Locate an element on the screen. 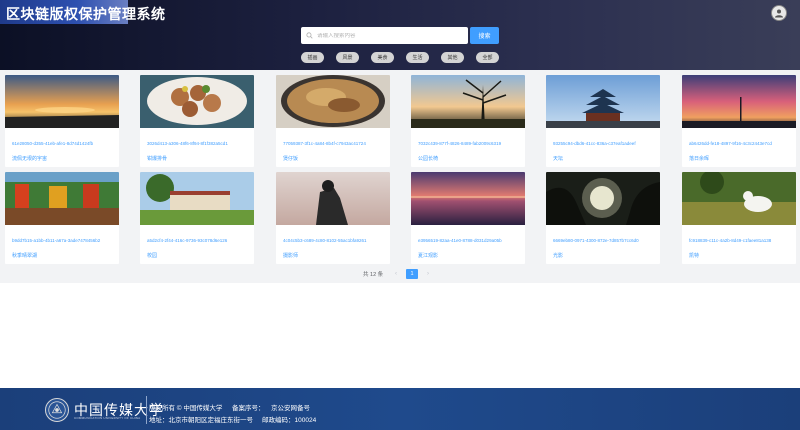 The image size is (800, 430). search-input is located at coordinates (387, 35).